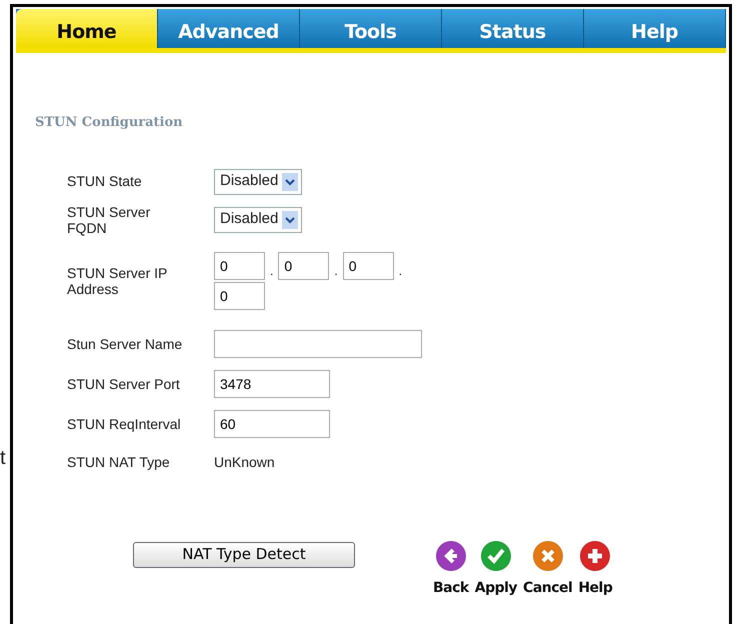  I want to click on input-field: 60, so click(272, 424).